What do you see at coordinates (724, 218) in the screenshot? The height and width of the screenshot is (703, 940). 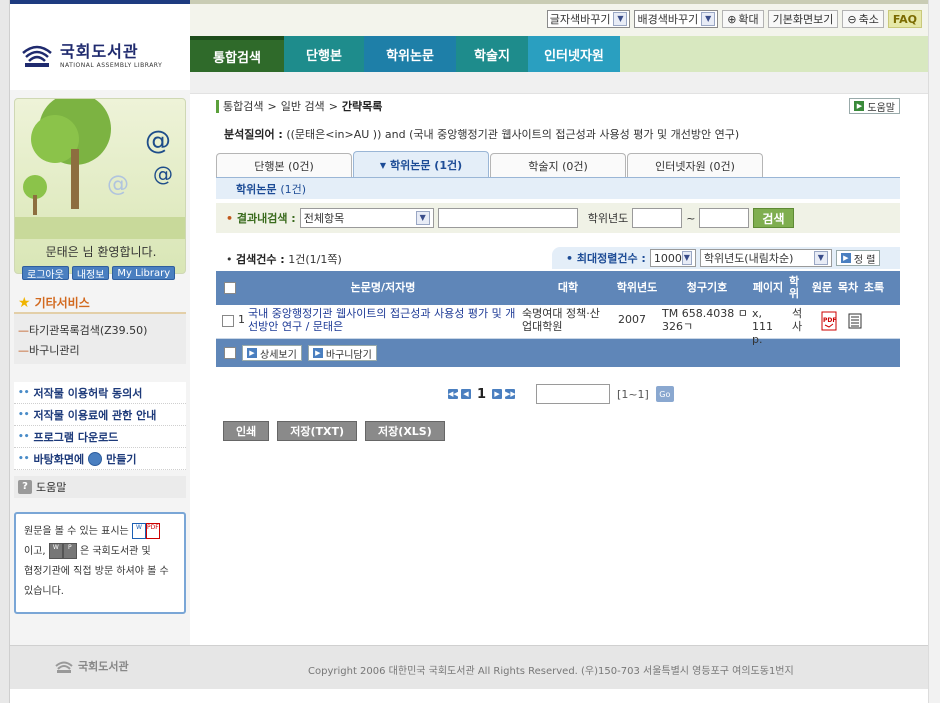 I see `year-to-input` at bounding box center [724, 218].